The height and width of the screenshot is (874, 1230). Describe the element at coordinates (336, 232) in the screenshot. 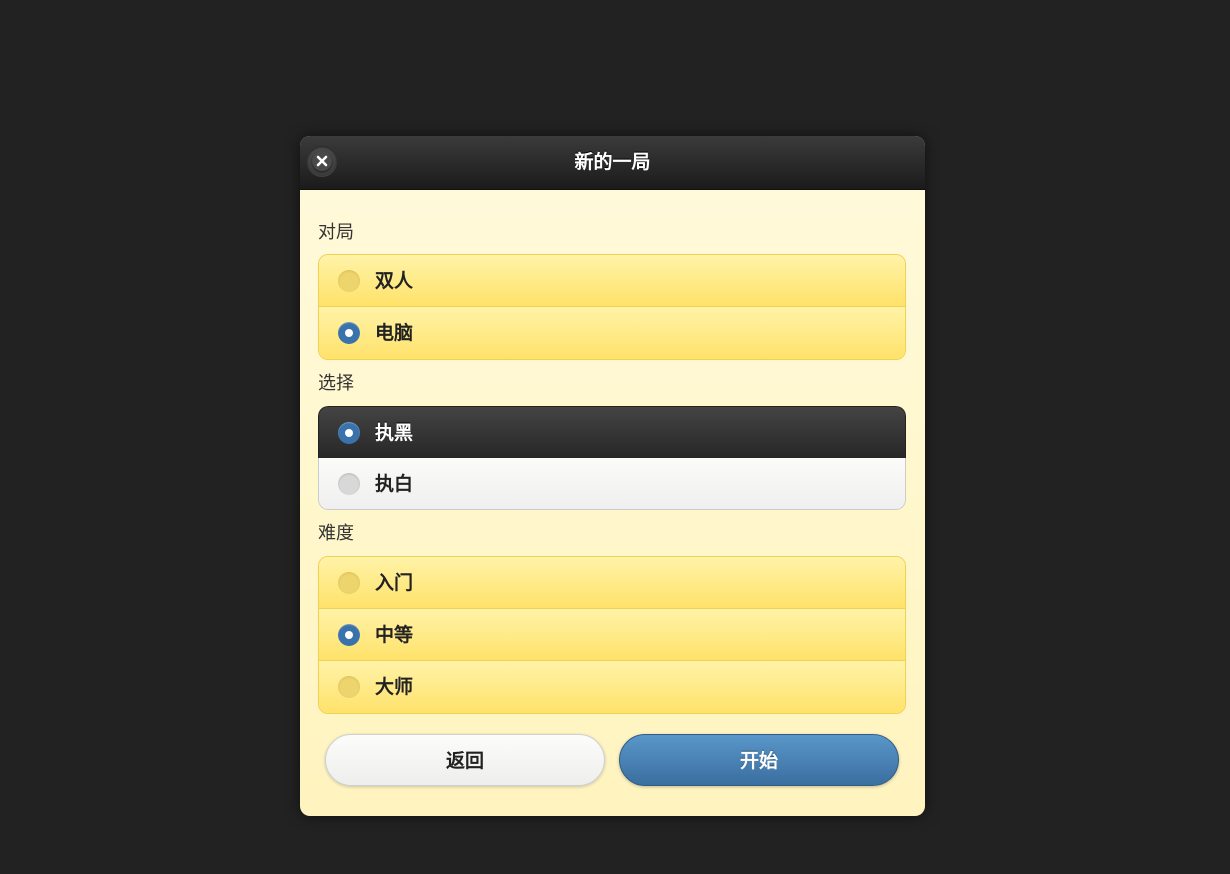

I see `mode-section-label: 对局` at that location.